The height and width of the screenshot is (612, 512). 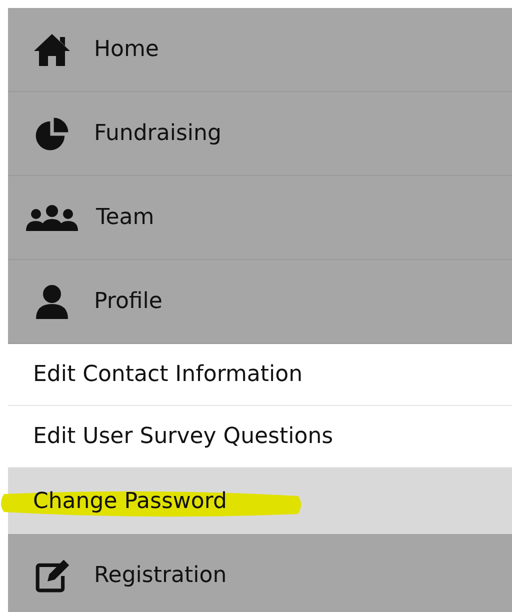 What do you see at coordinates (260, 134) in the screenshot?
I see `menu-item: Fundraising` at bounding box center [260, 134].